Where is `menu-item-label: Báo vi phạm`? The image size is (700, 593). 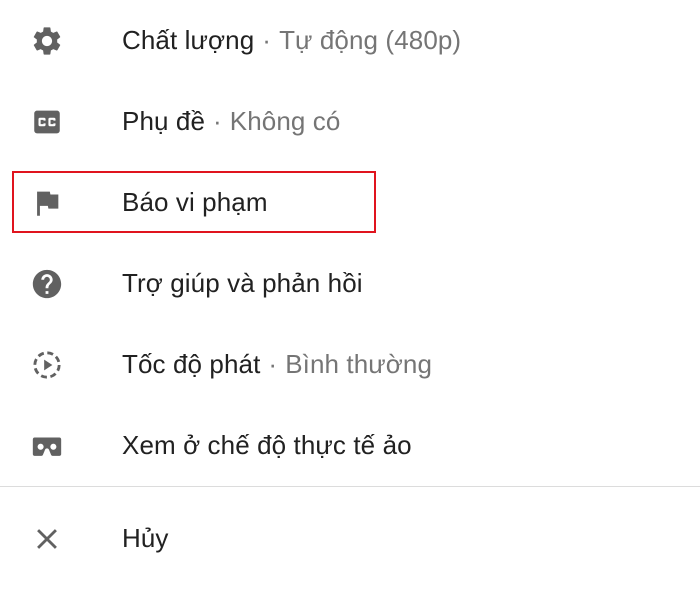 menu-item-label: Báo vi phạm is located at coordinates (195, 202).